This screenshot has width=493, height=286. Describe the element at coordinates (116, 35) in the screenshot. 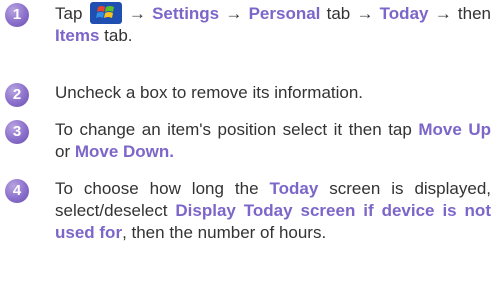

I see `text-fragment: tab.` at that location.